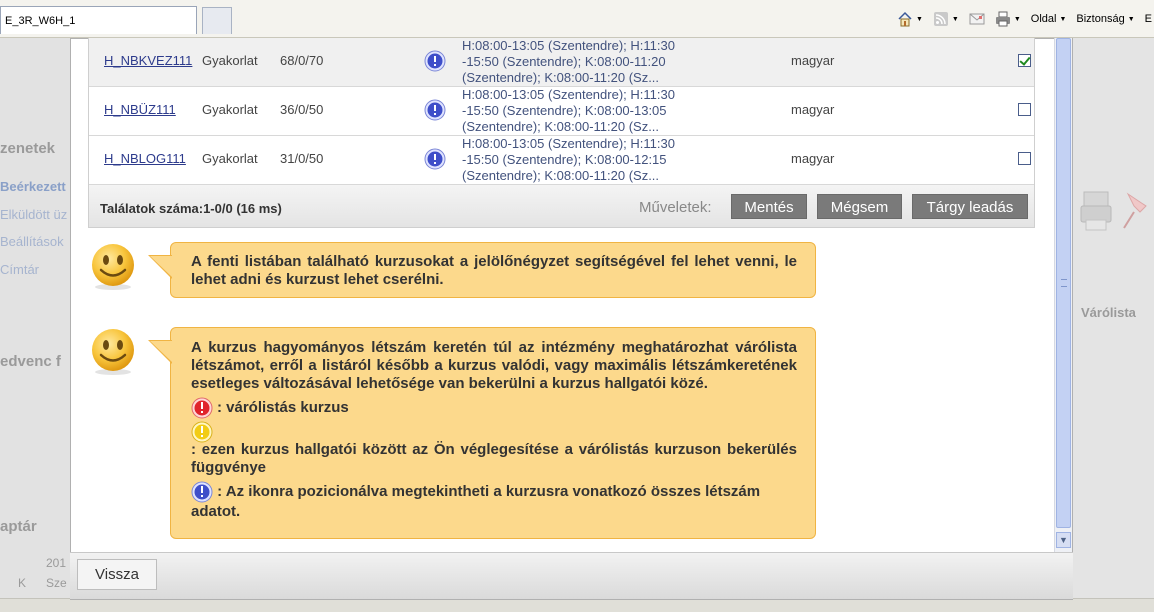 Image resolution: width=1154 pixels, height=612 pixels. I want to click on extra-menu-label: E, so click(1148, 19).